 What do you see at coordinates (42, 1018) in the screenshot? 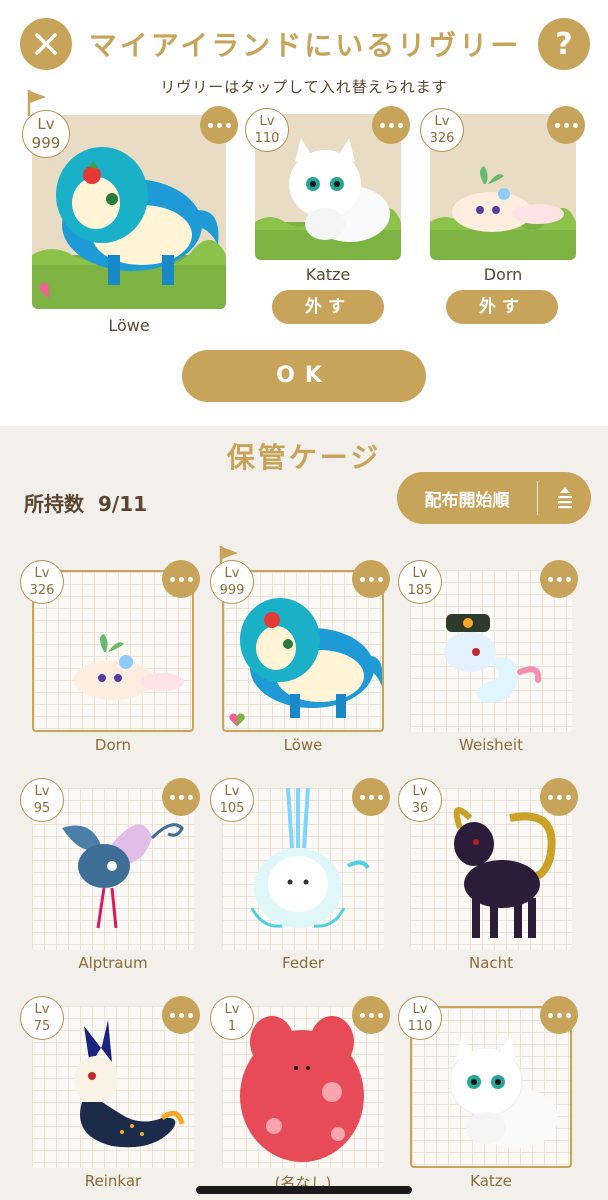
I see `level-badge: Lv 75` at bounding box center [42, 1018].